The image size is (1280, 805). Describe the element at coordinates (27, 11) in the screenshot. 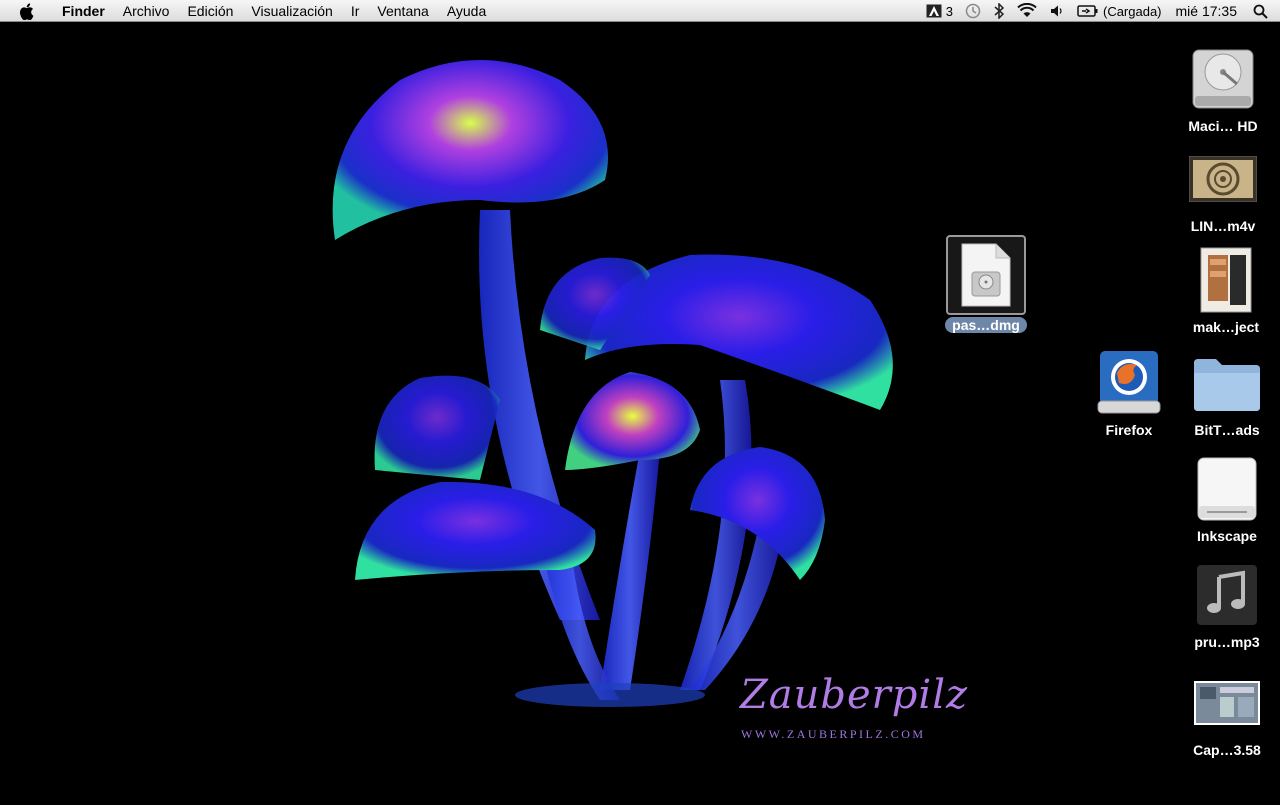

I see `apple-menu-icon` at that location.